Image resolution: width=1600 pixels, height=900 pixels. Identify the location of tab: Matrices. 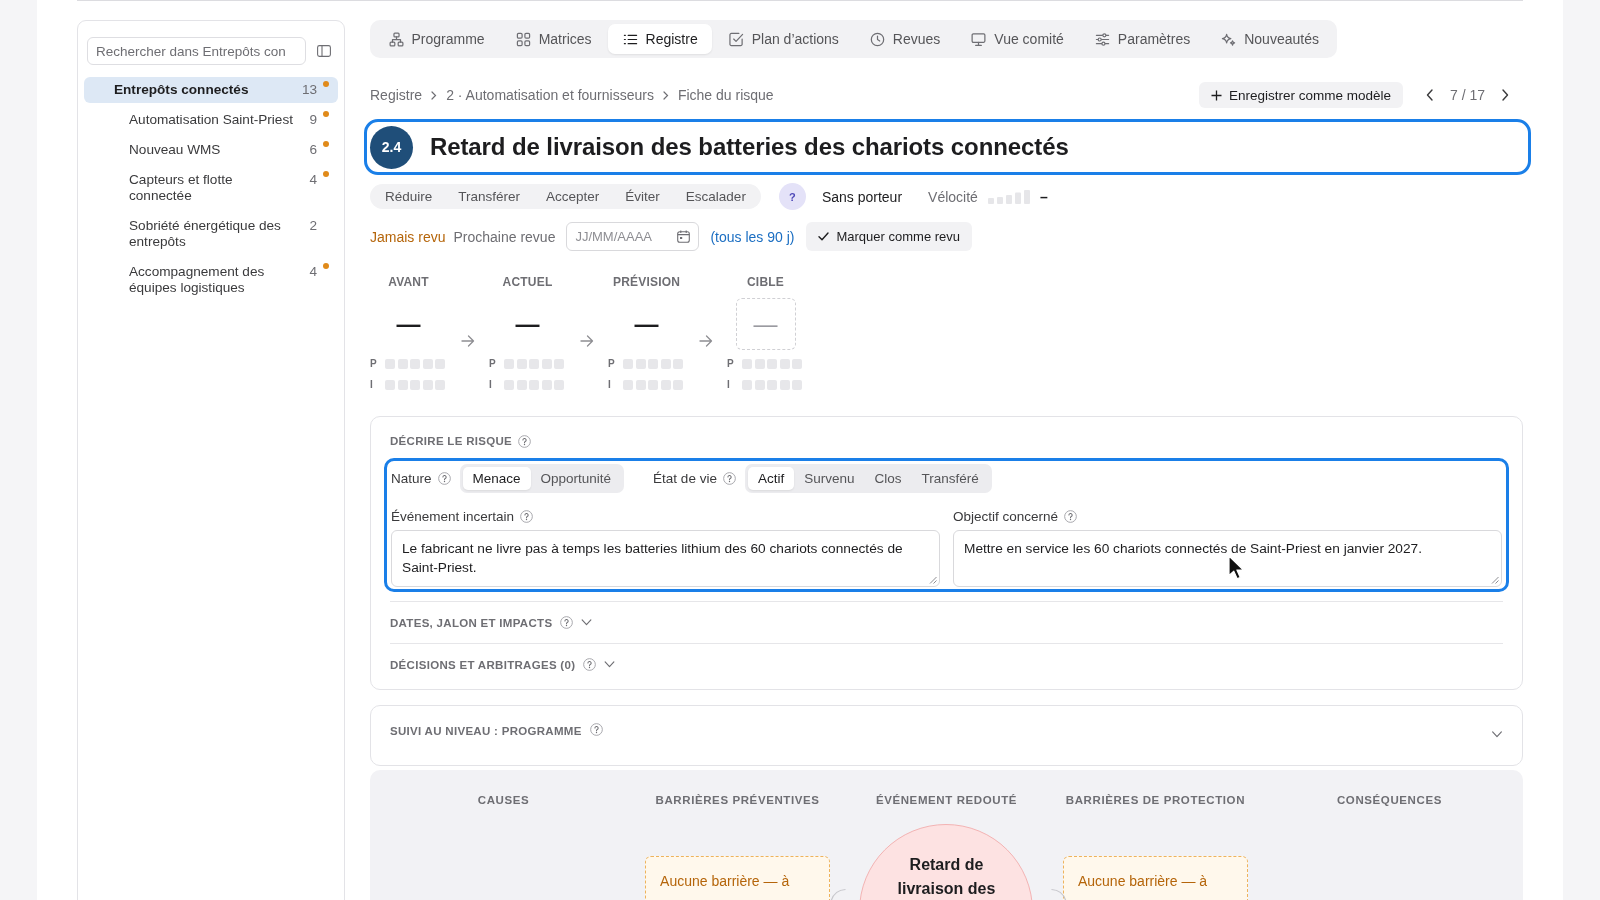
(554, 39).